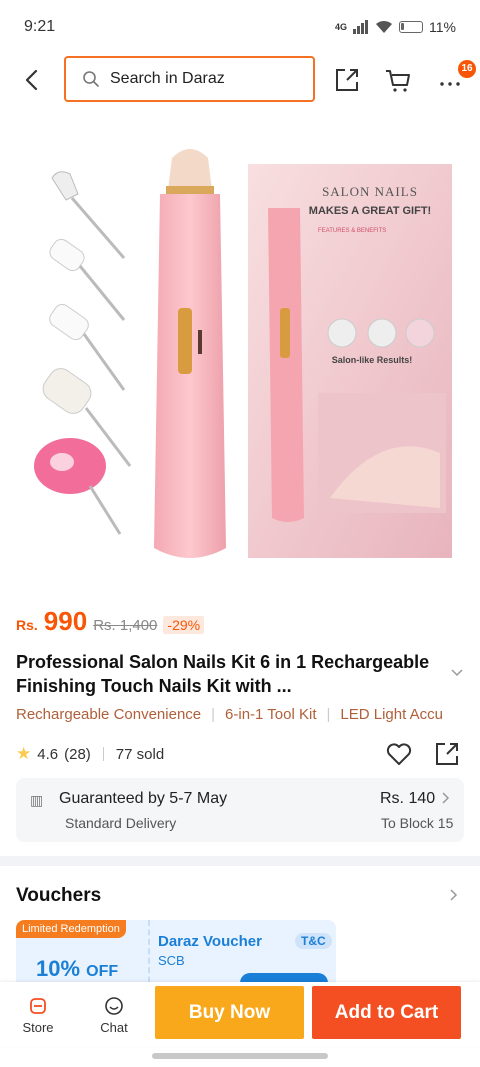 This screenshot has width=480, height=1067. Describe the element at coordinates (37, 800) in the screenshot. I see `delivery-box-icon: ▥` at that location.